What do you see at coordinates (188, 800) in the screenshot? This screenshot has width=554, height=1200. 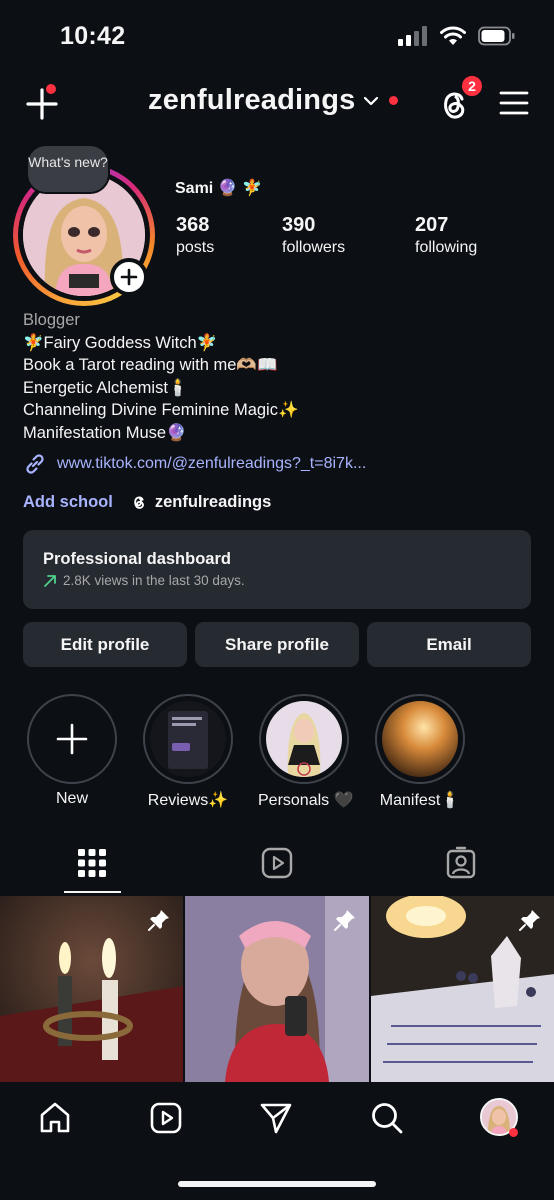 I see `highlight-label: Reviews✨` at bounding box center [188, 800].